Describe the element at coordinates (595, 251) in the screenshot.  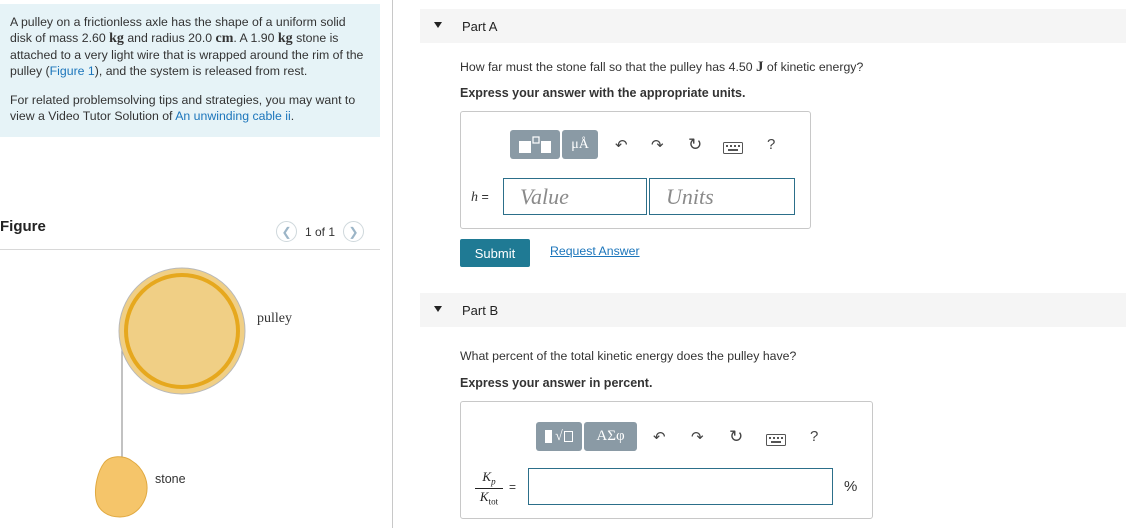
I see `request-answer-link: Request Answer` at that location.